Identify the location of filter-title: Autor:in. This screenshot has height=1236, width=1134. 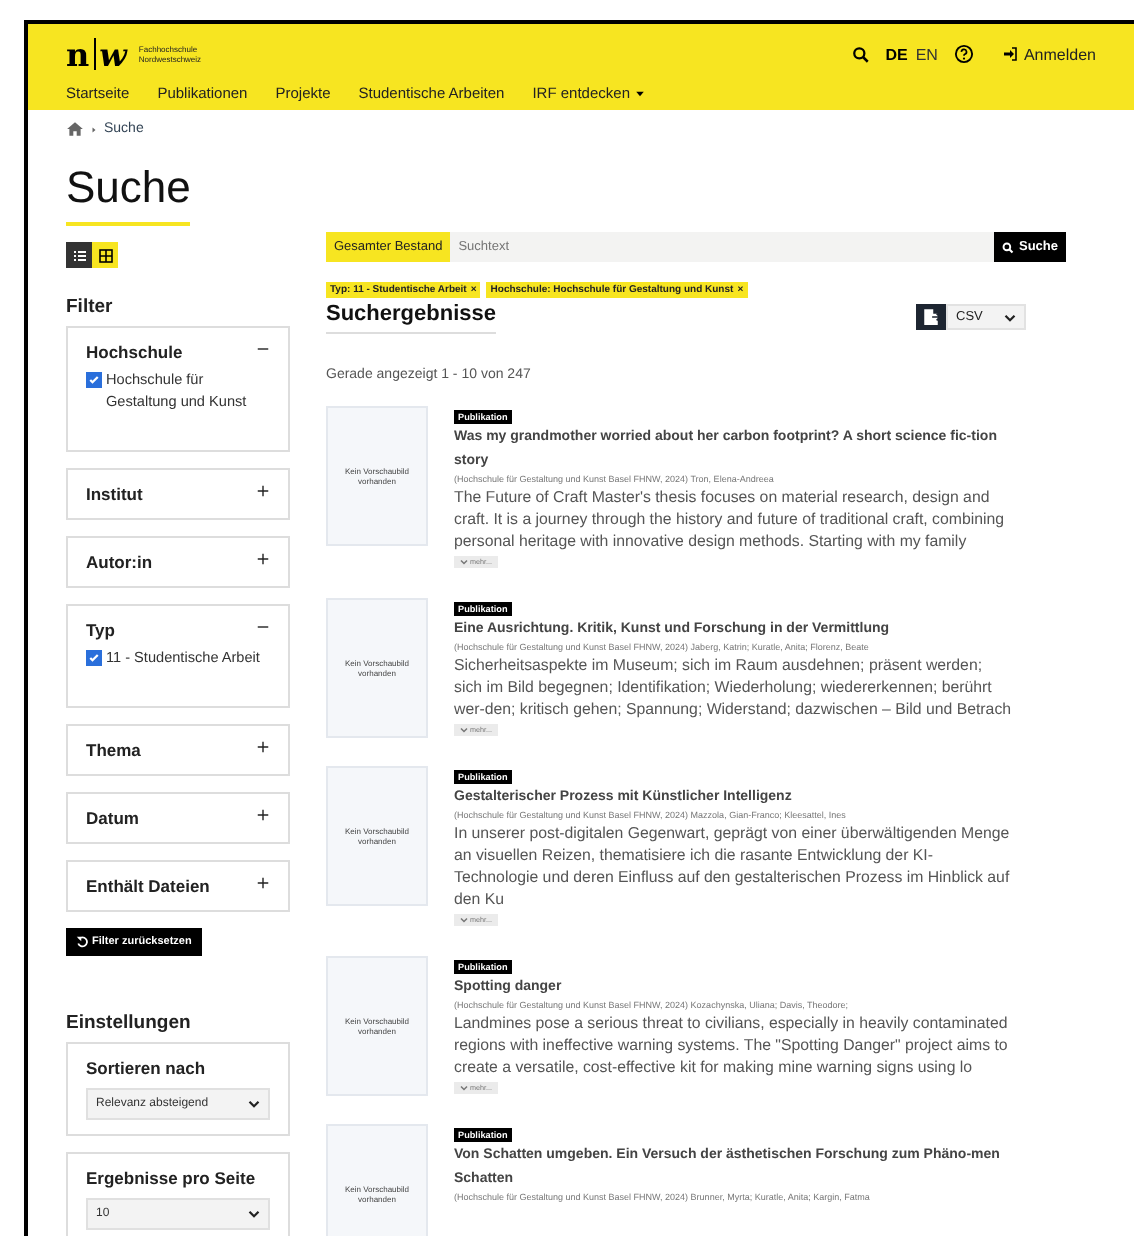
(119, 562).